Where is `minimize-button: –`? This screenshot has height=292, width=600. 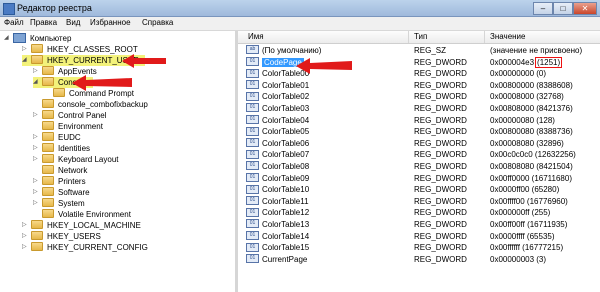 minimize-button: – is located at coordinates (543, 8).